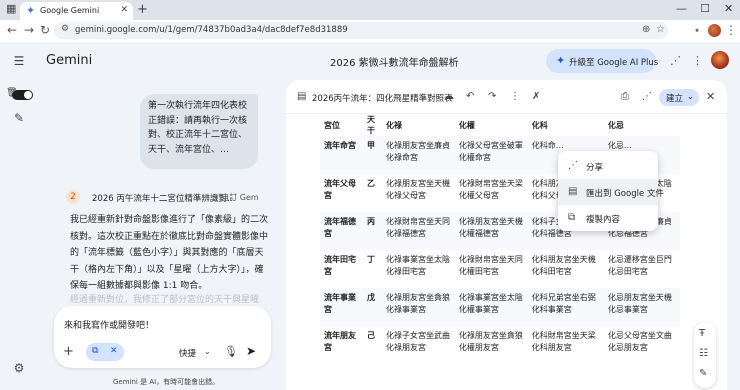 The height and width of the screenshot is (390, 740). I want to click on prompt-input: 來和我寫作或開發吧！, so click(109, 324).